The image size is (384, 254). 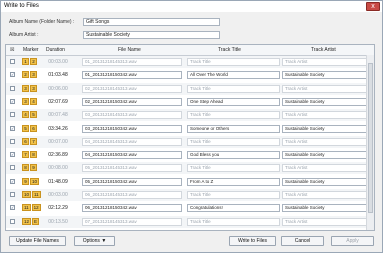 What do you see at coordinates (132, 168) in the screenshot?
I see `file-name-field: 05_20131218145313.wav` at bounding box center [132, 168].